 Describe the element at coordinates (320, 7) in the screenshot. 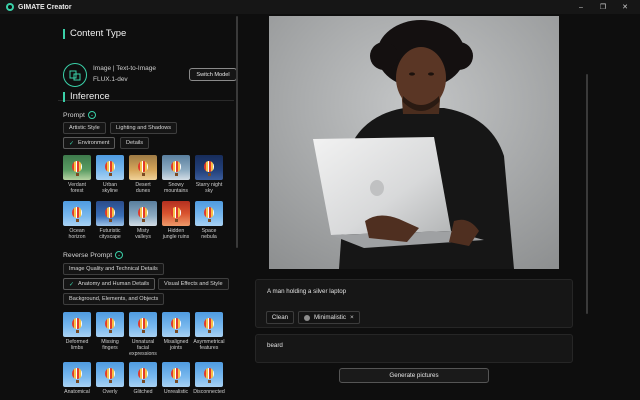

I see `title-bar: GIMATE Creator – ❐ ✕` at that location.